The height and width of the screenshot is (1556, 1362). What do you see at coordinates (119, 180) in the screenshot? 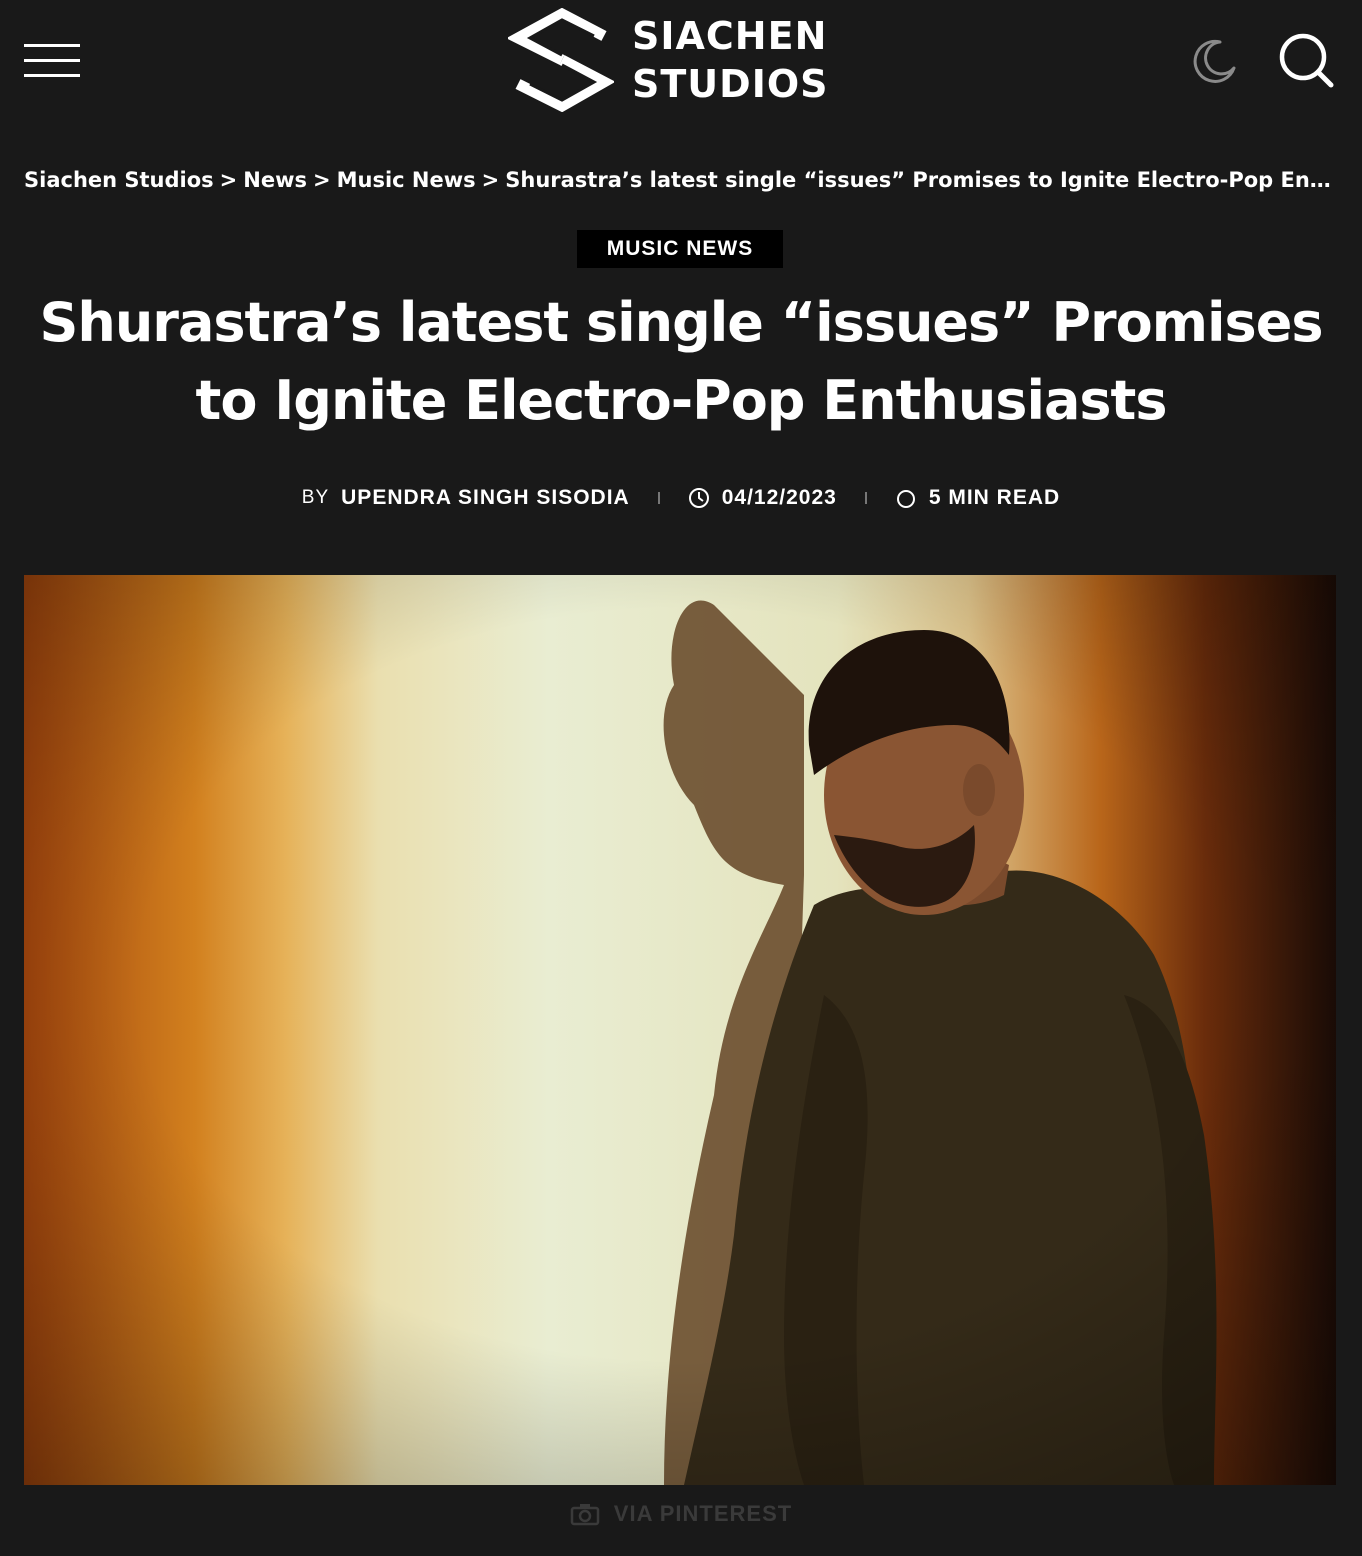
I see `breadcrumb-home: Siachen Studios` at bounding box center [119, 180].